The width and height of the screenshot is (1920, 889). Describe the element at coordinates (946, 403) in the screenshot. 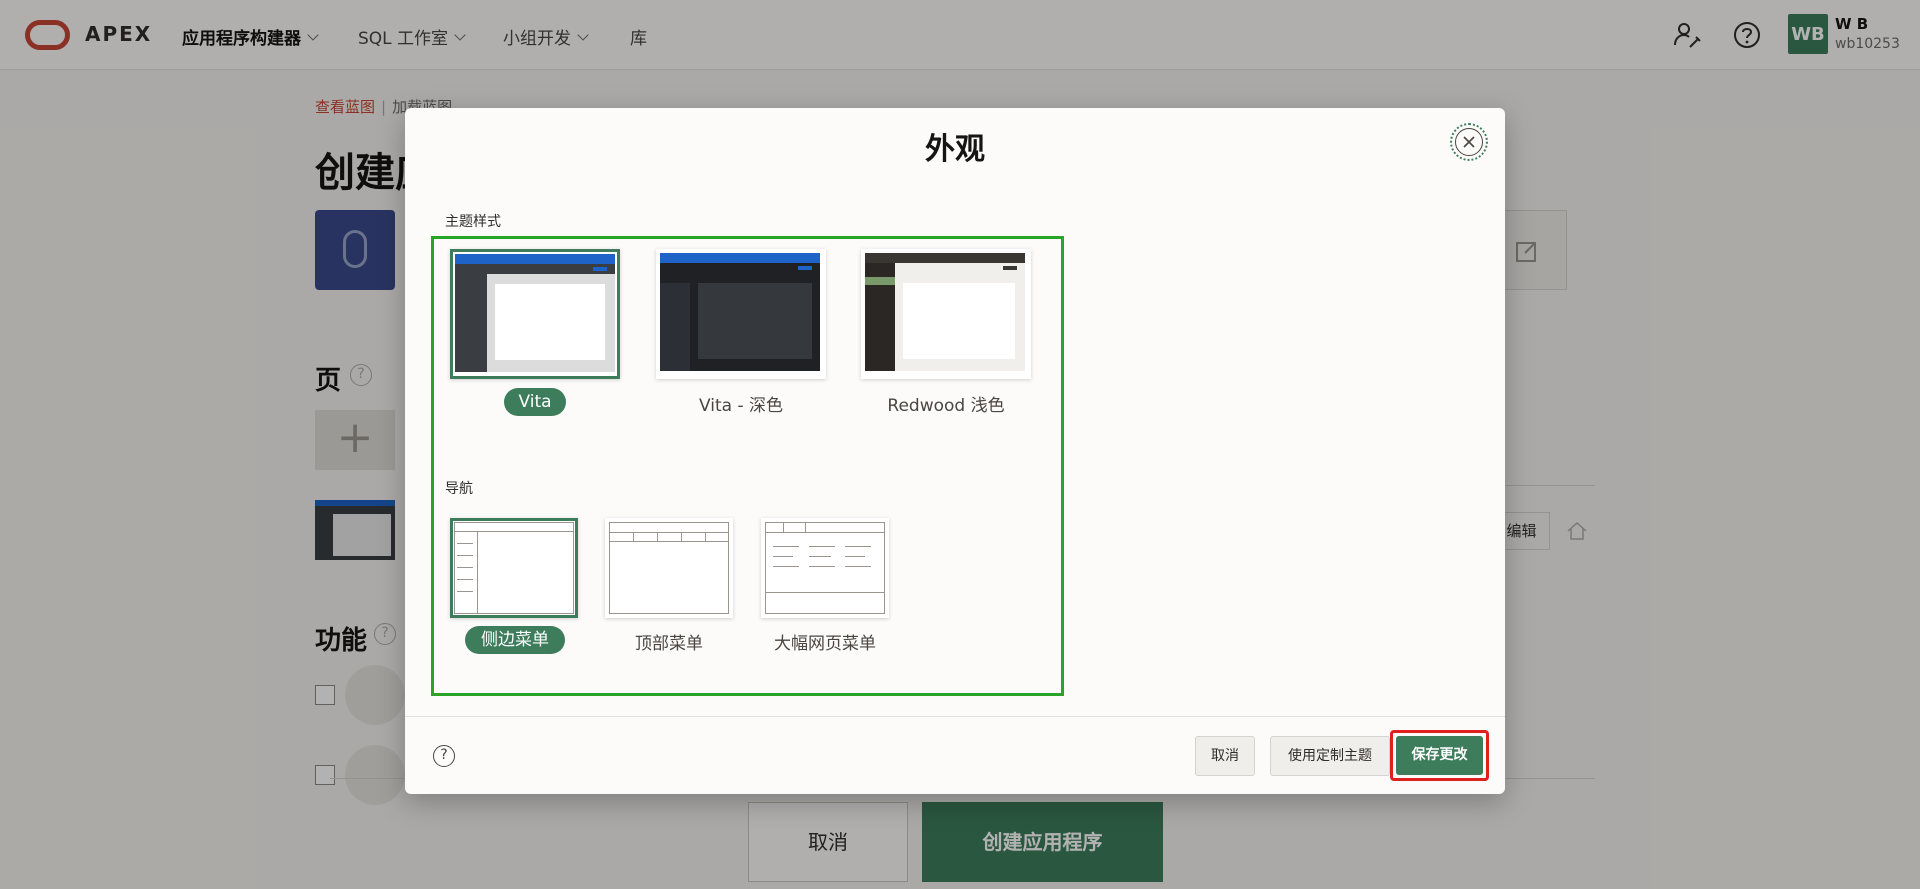

I see `theme-option-redwood-light-label: Redwood 浅色` at that location.